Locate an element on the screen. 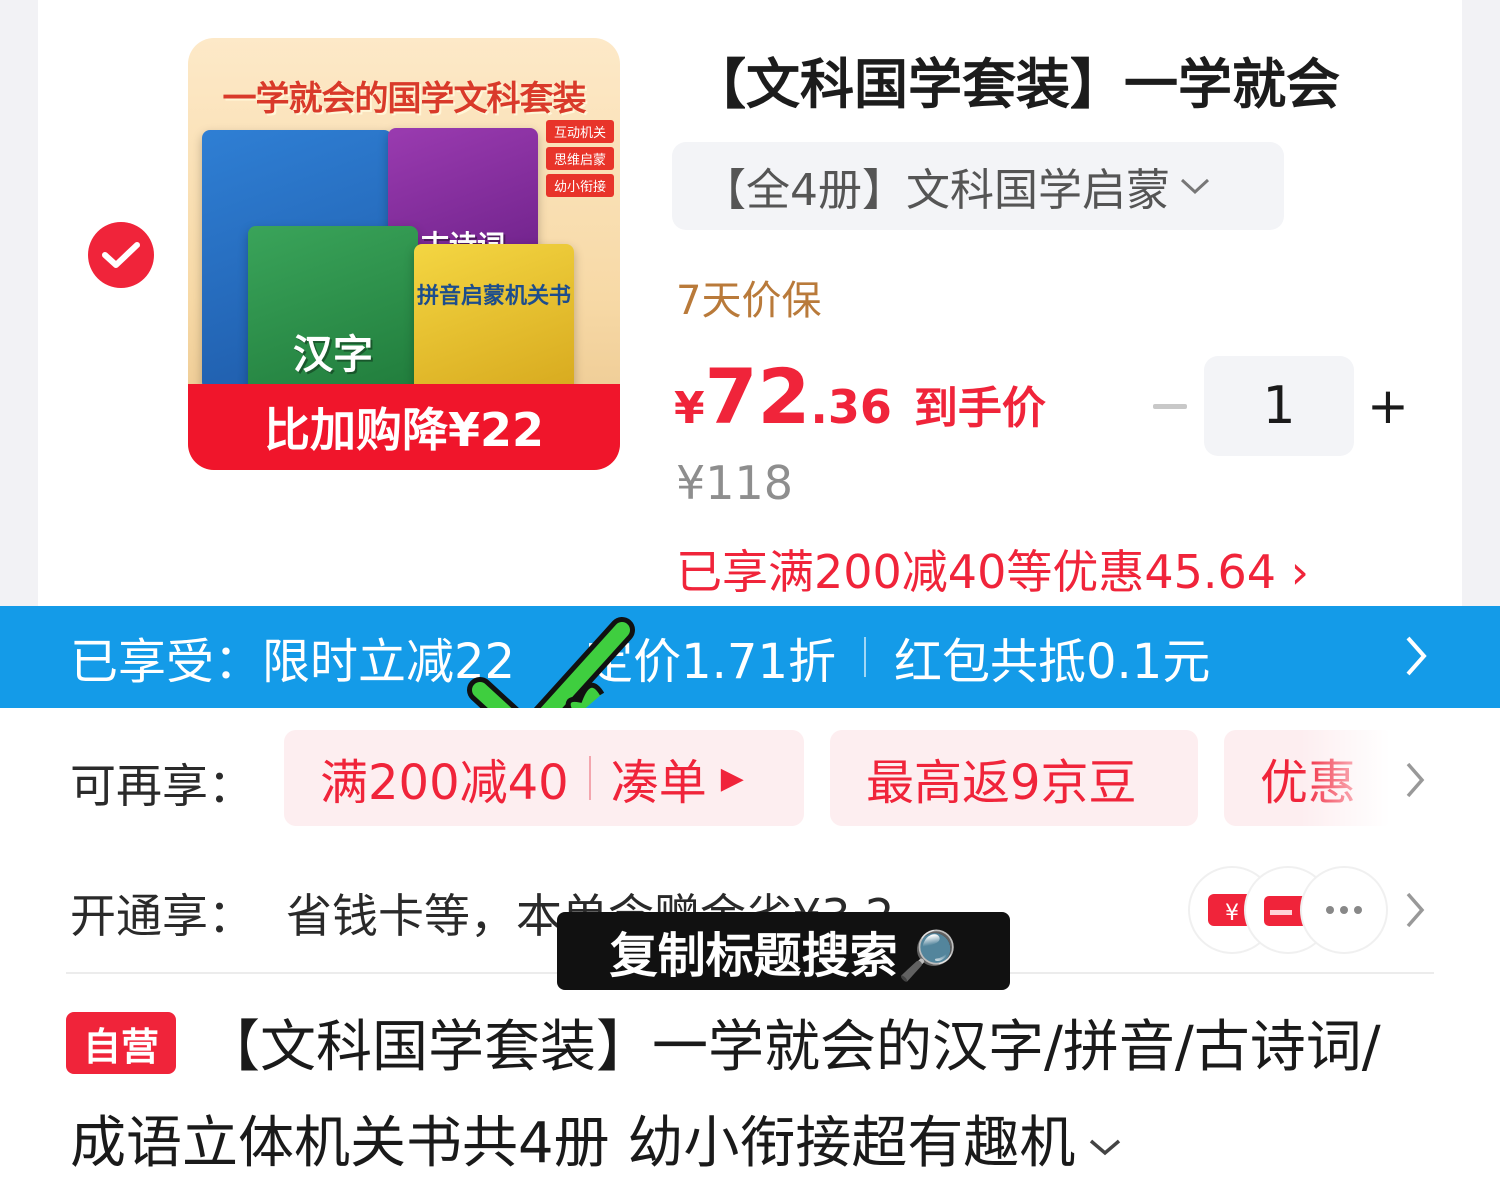  image-headline: 一学就会的国学文科套装 is located at coordinates (404, 98).